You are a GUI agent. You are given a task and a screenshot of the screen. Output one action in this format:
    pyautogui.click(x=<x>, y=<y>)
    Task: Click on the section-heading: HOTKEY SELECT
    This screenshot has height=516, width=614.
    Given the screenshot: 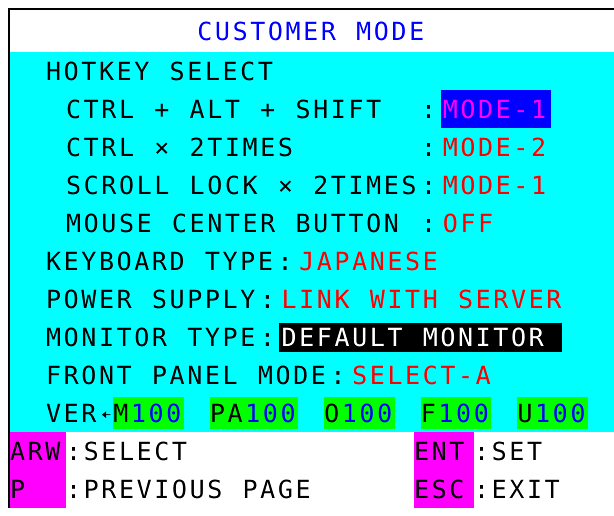 What is the action you would take?
    pyautogui.click(x=161, y=71)
    